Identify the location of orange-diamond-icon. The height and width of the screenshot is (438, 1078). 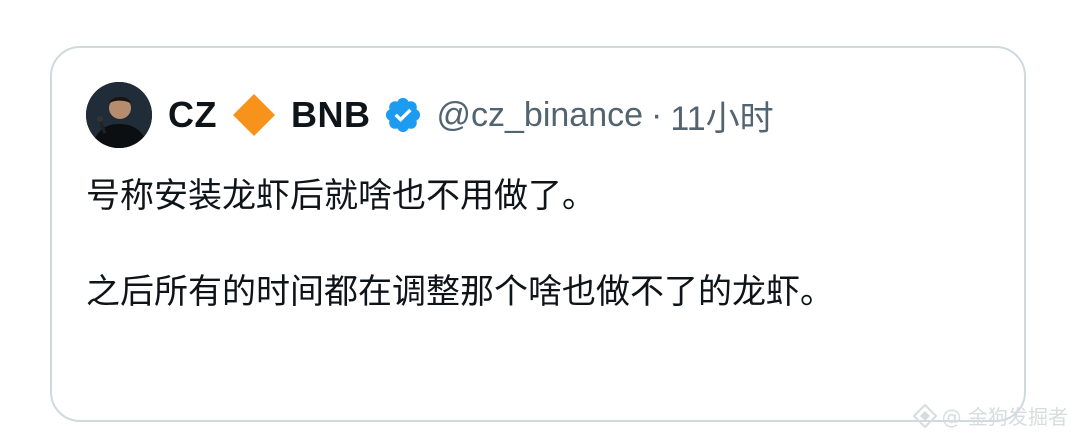
(254, 115).